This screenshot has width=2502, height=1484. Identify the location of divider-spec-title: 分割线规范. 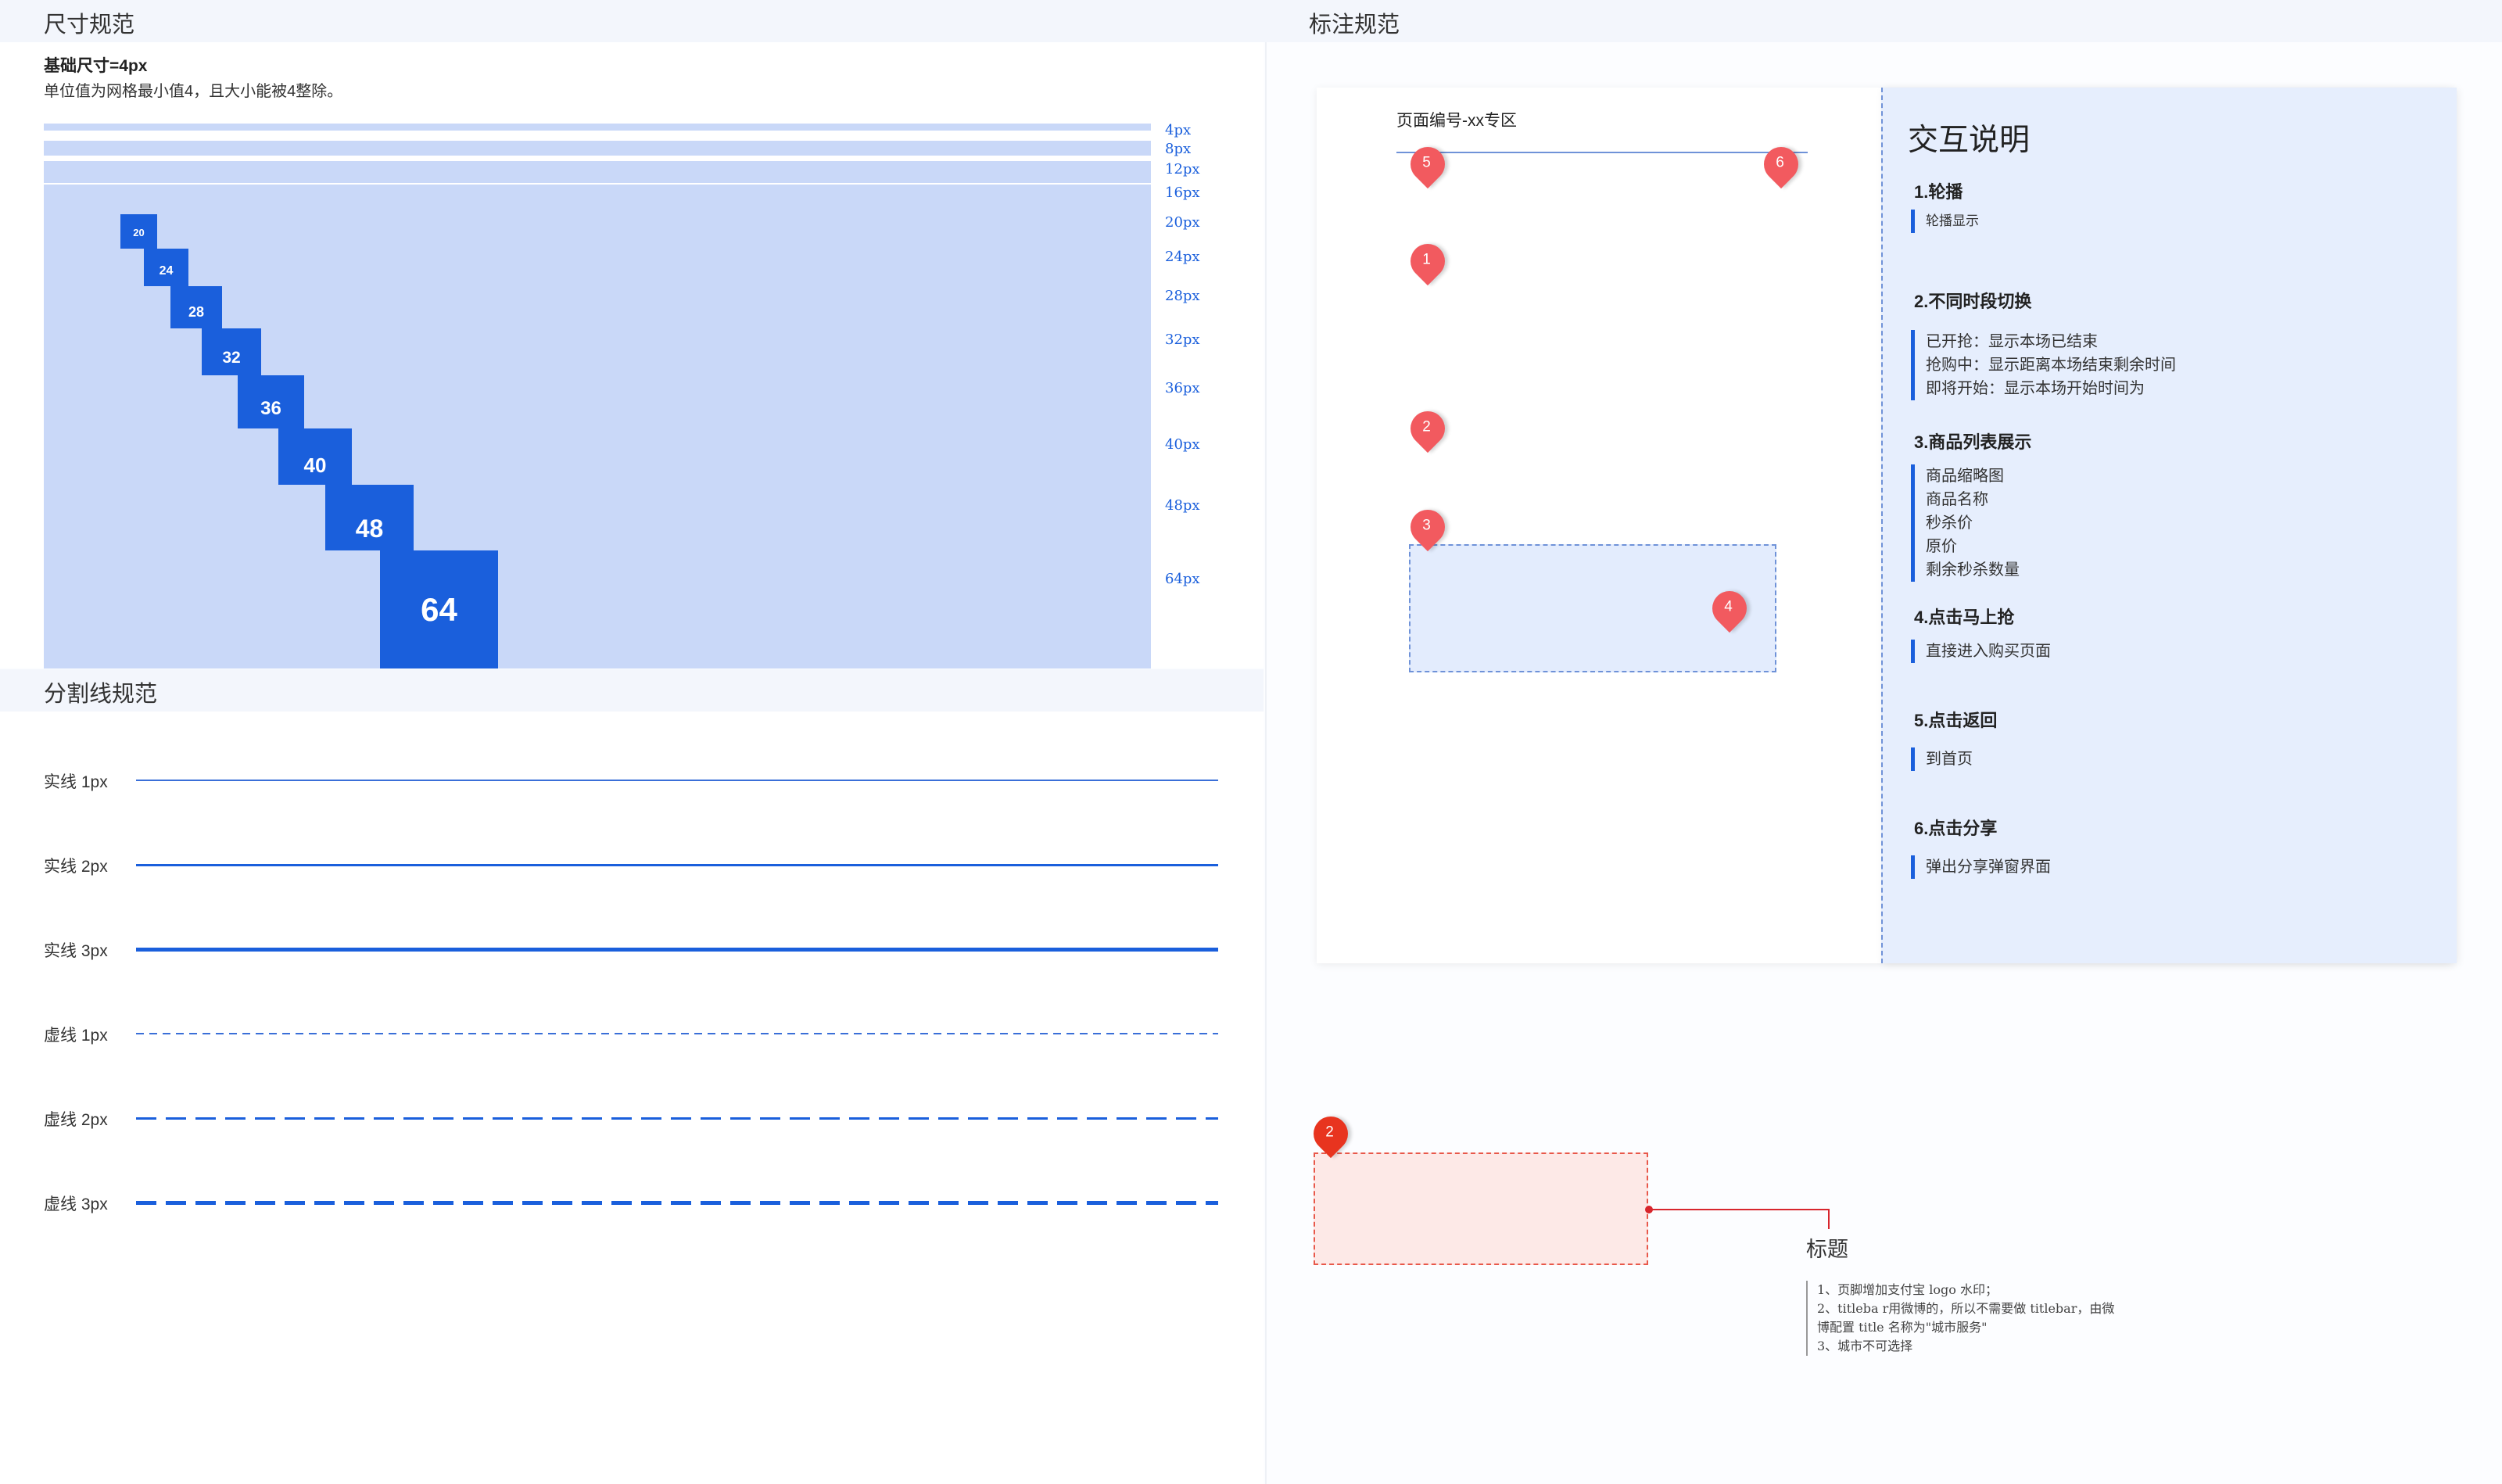
(101, 694).